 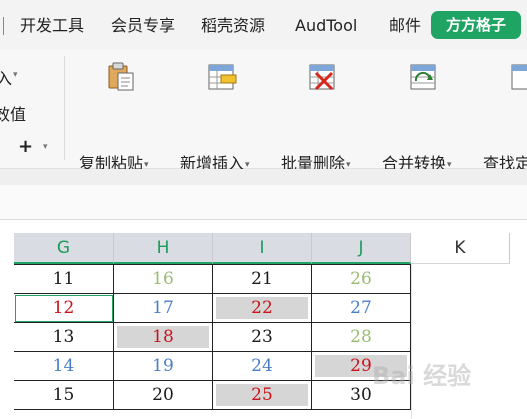 I want to click on column-header-k: K, so click(x=460, y=248).